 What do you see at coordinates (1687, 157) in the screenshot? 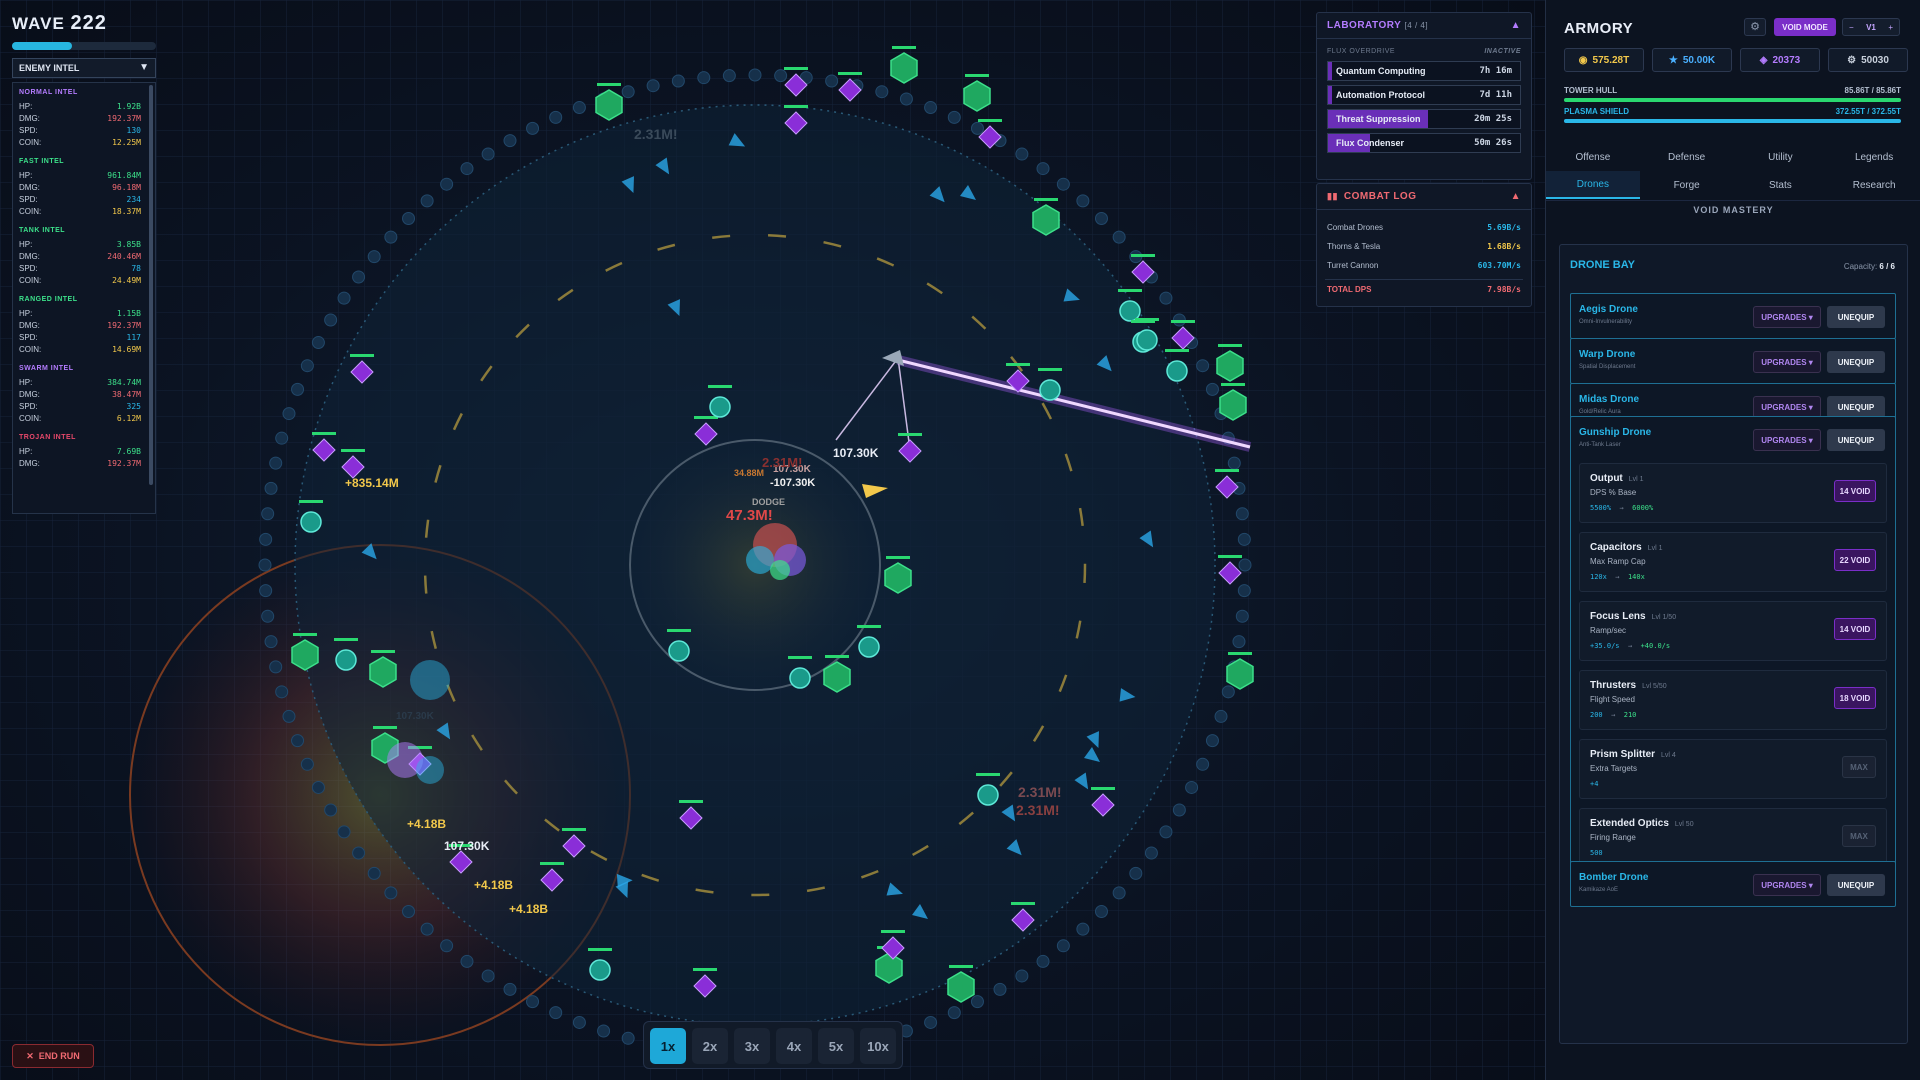
I see `tab-defense: Defense` at bounding box center [1687, 157].